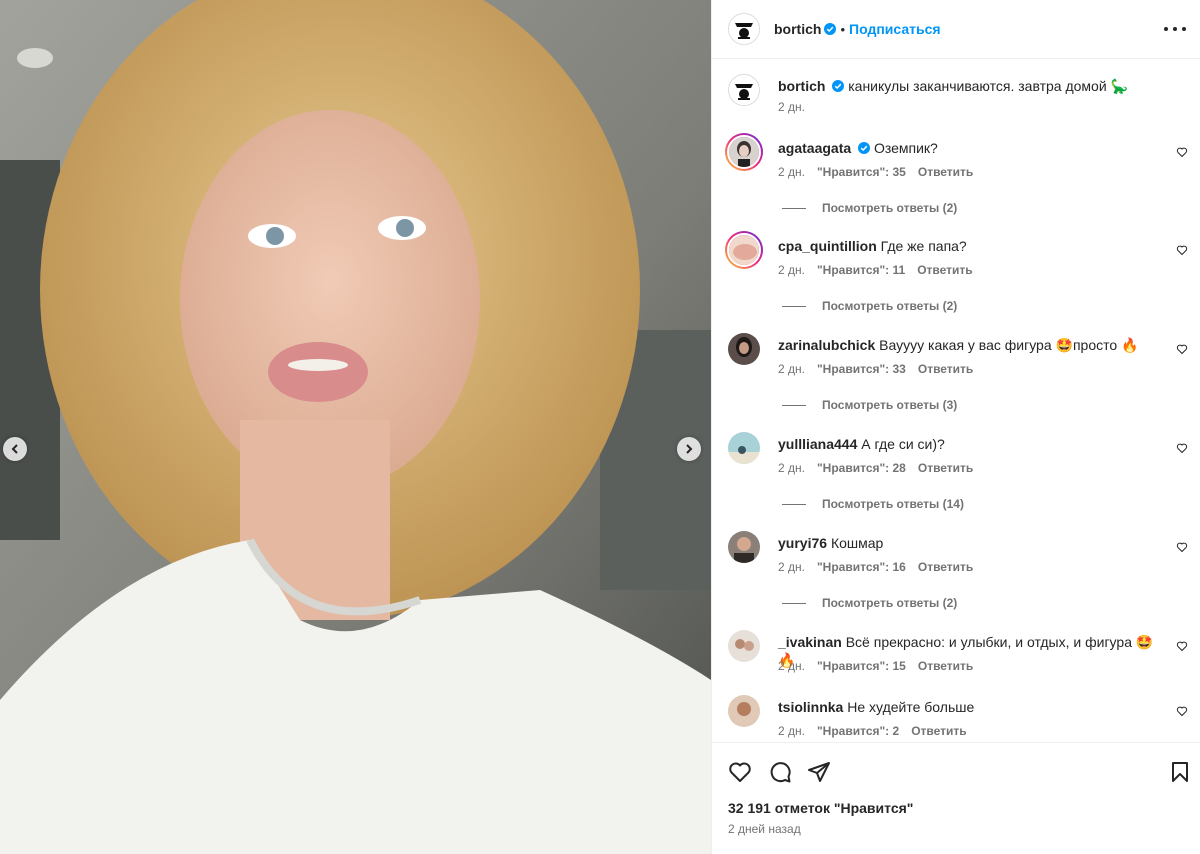 This screenshot has width=1200, height=854. I want to click on comment-meta: 2 дн. "Нравится": 11 Ответить, so click(881, 270).